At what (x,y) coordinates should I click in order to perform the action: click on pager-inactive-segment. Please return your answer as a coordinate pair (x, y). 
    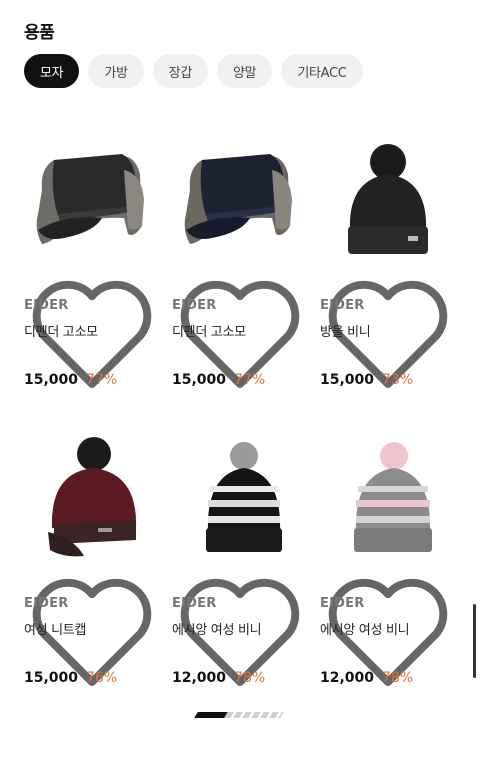
    Looking at the image, I should click on (254, 715).